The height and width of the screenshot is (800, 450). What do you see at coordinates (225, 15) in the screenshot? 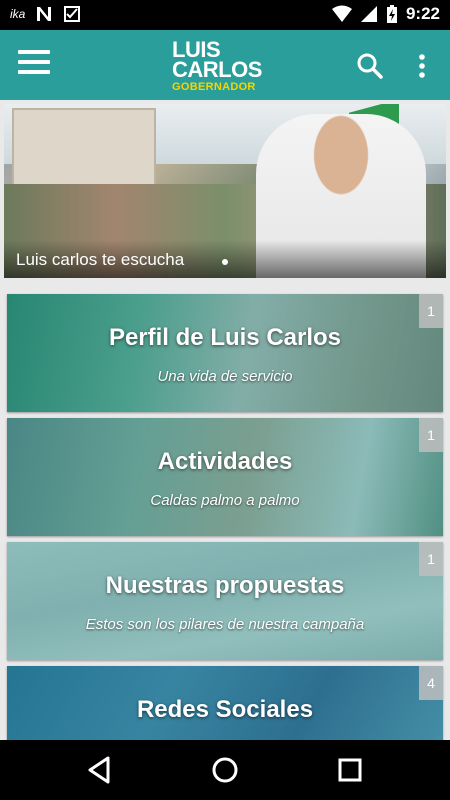
I see `status-bar: ika 9:22` at bounding box center [225, 15].